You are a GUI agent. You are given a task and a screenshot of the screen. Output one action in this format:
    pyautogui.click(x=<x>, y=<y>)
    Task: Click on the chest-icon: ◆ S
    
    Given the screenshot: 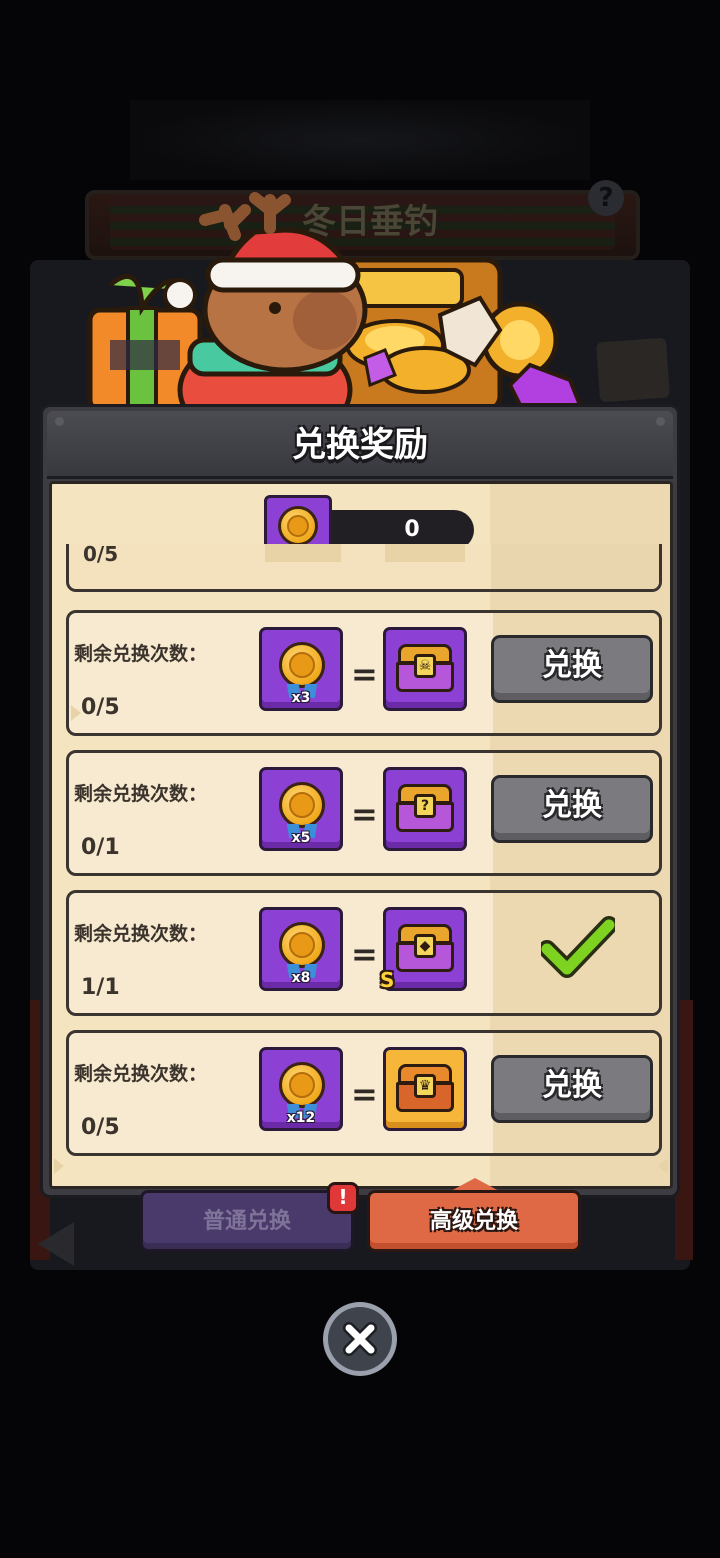 What is the action you would take?
    pyautogui.click(x=423, y=949)
    